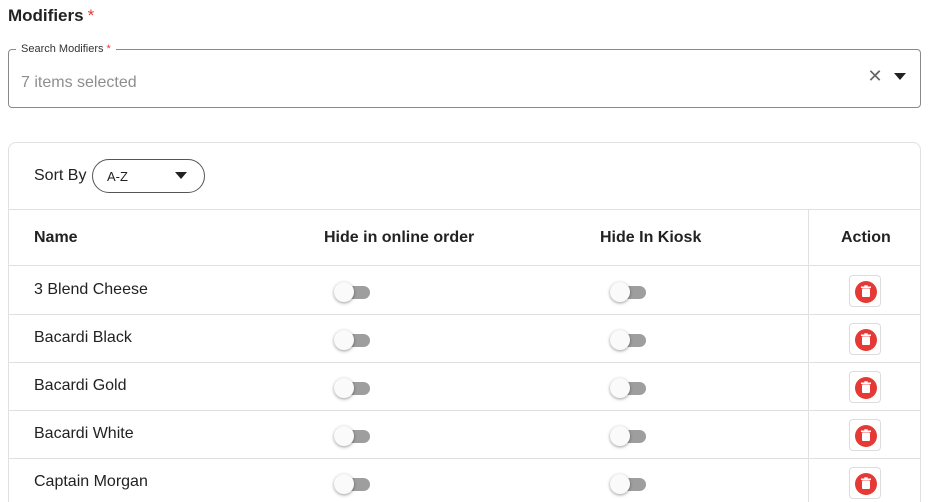 The image size is (928, 502). I want to click on modifier-name: Bacardi Gold, so click(80, 385).